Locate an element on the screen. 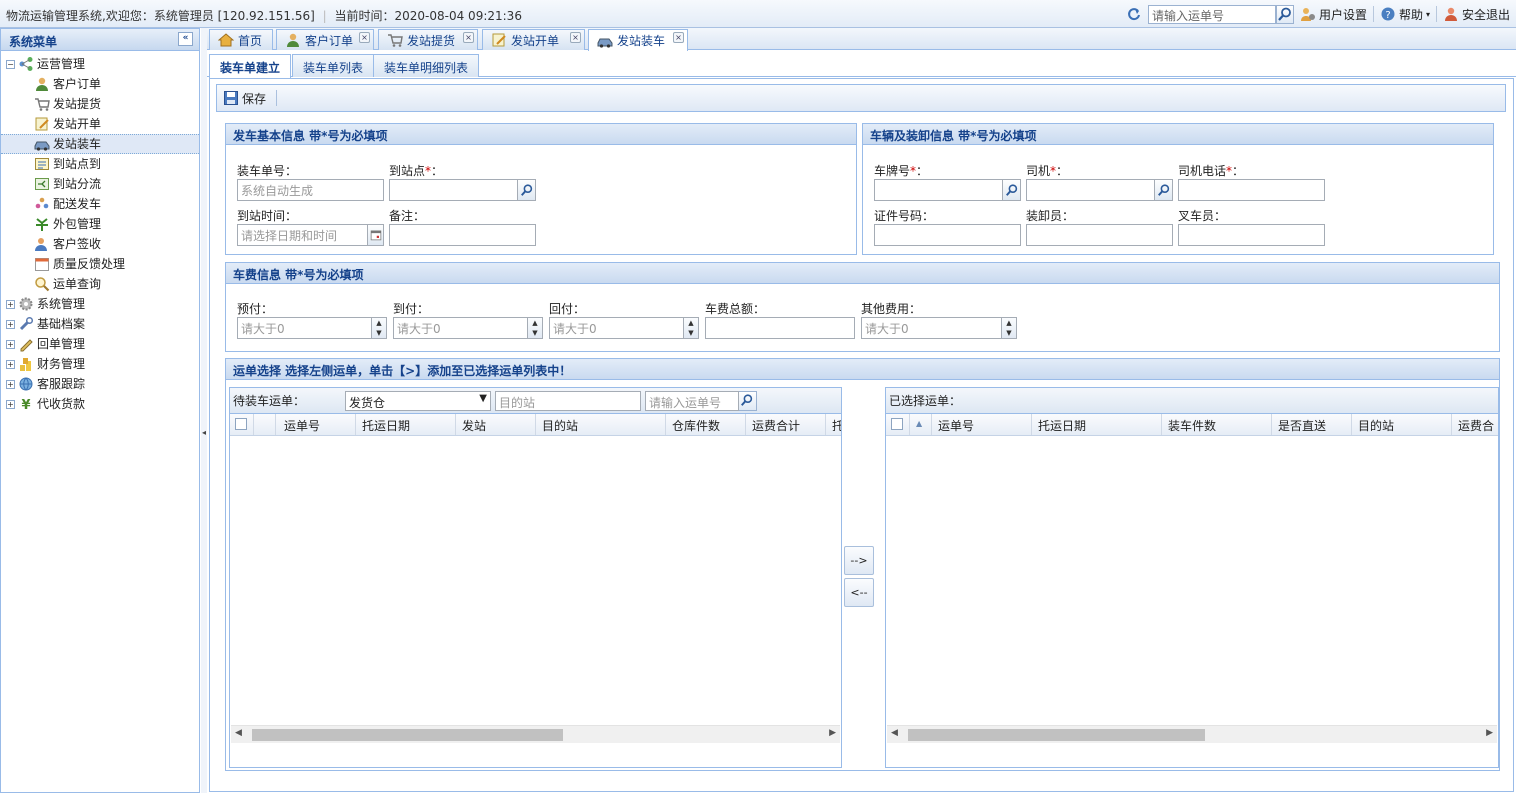  waybill-filter-input: 请输入运单号 is located at coordinates (692, 400).